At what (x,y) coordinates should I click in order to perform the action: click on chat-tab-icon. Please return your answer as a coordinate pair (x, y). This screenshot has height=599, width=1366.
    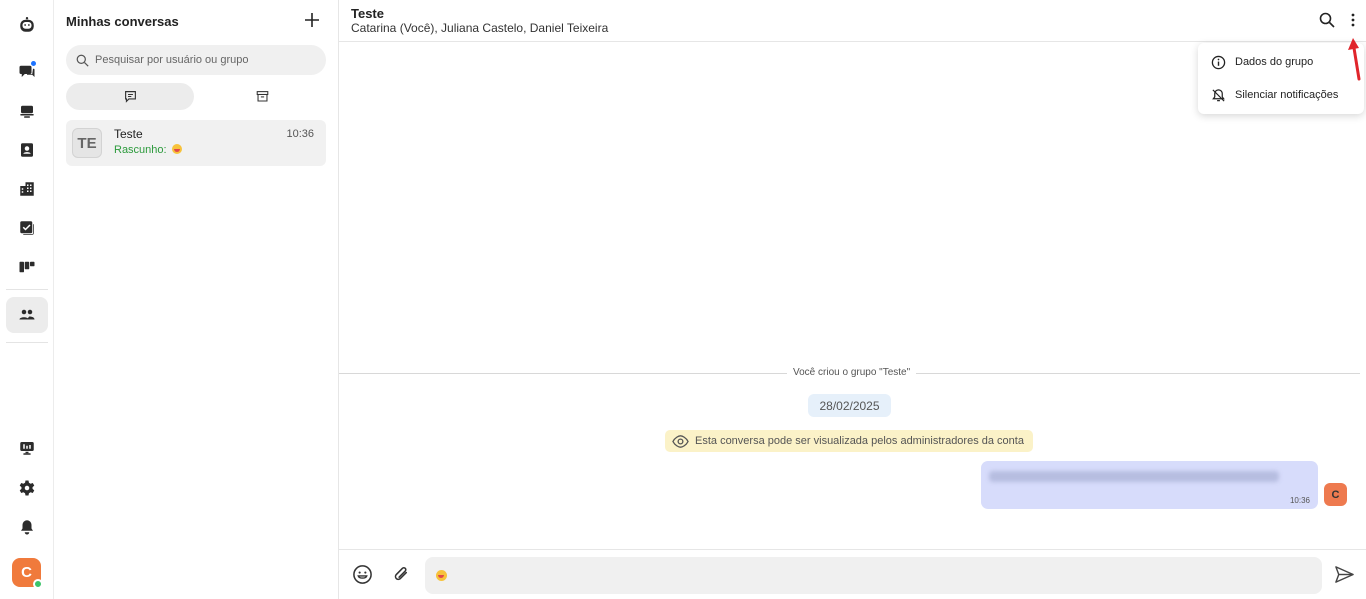
    Looking at the image, I should click on (130, 97).